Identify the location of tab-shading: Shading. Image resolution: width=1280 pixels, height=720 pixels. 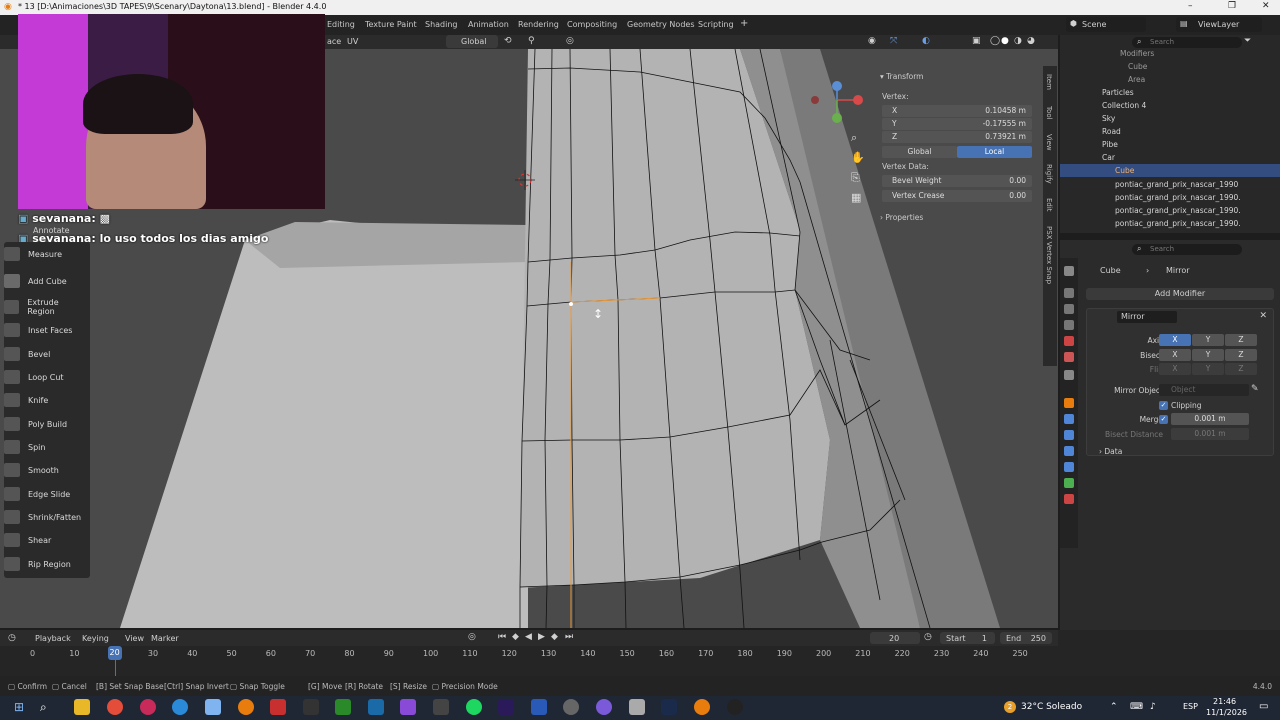
(441, 24).